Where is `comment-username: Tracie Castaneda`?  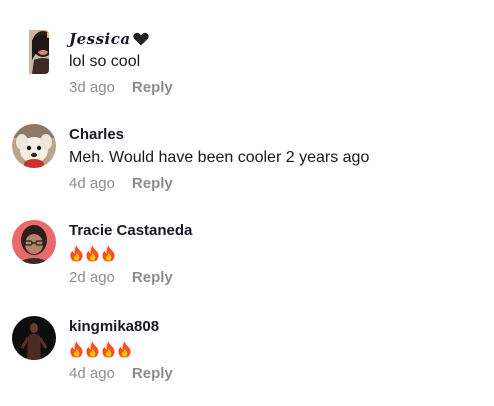
comment-username: Tracie Castaneda is located at coordinates (277, 231).